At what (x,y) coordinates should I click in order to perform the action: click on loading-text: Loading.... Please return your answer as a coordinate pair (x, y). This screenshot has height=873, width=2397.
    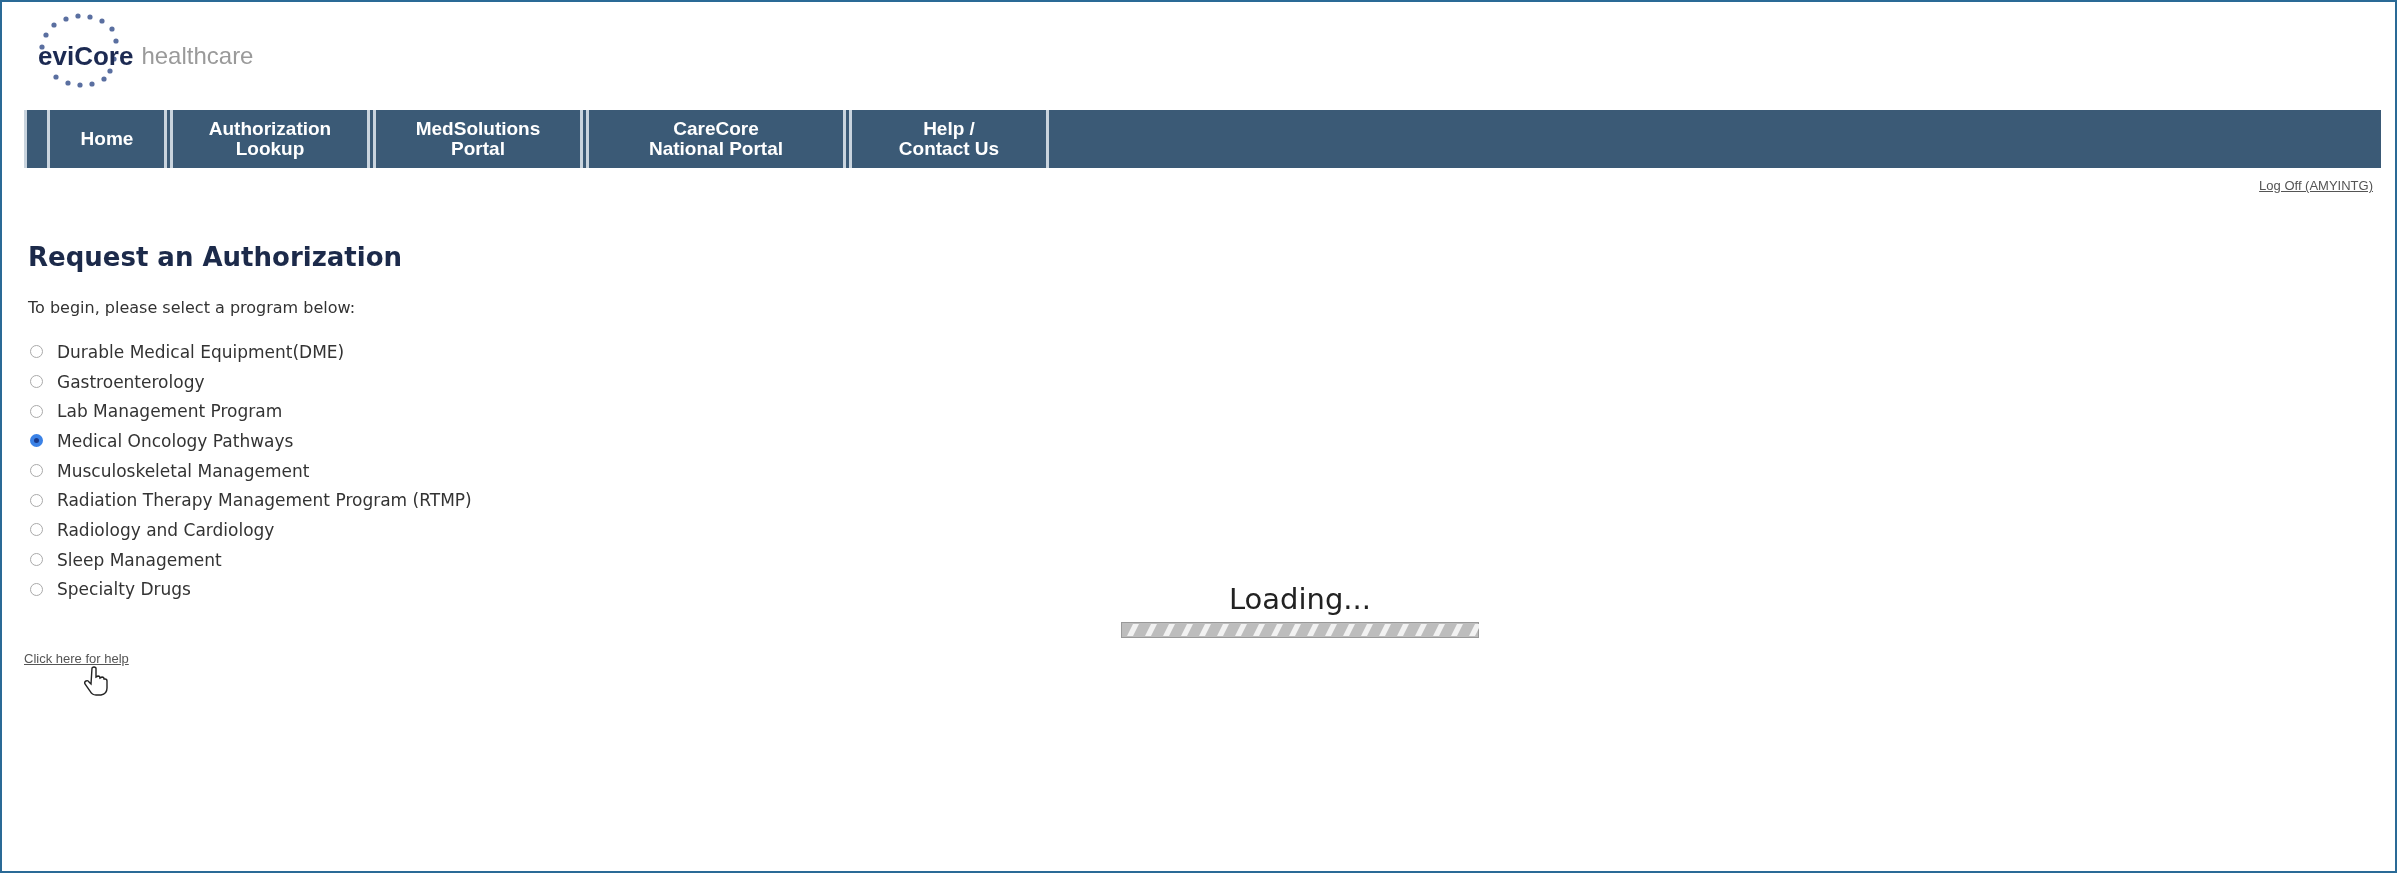
    Looking at the image, I should click on (1300, 599).